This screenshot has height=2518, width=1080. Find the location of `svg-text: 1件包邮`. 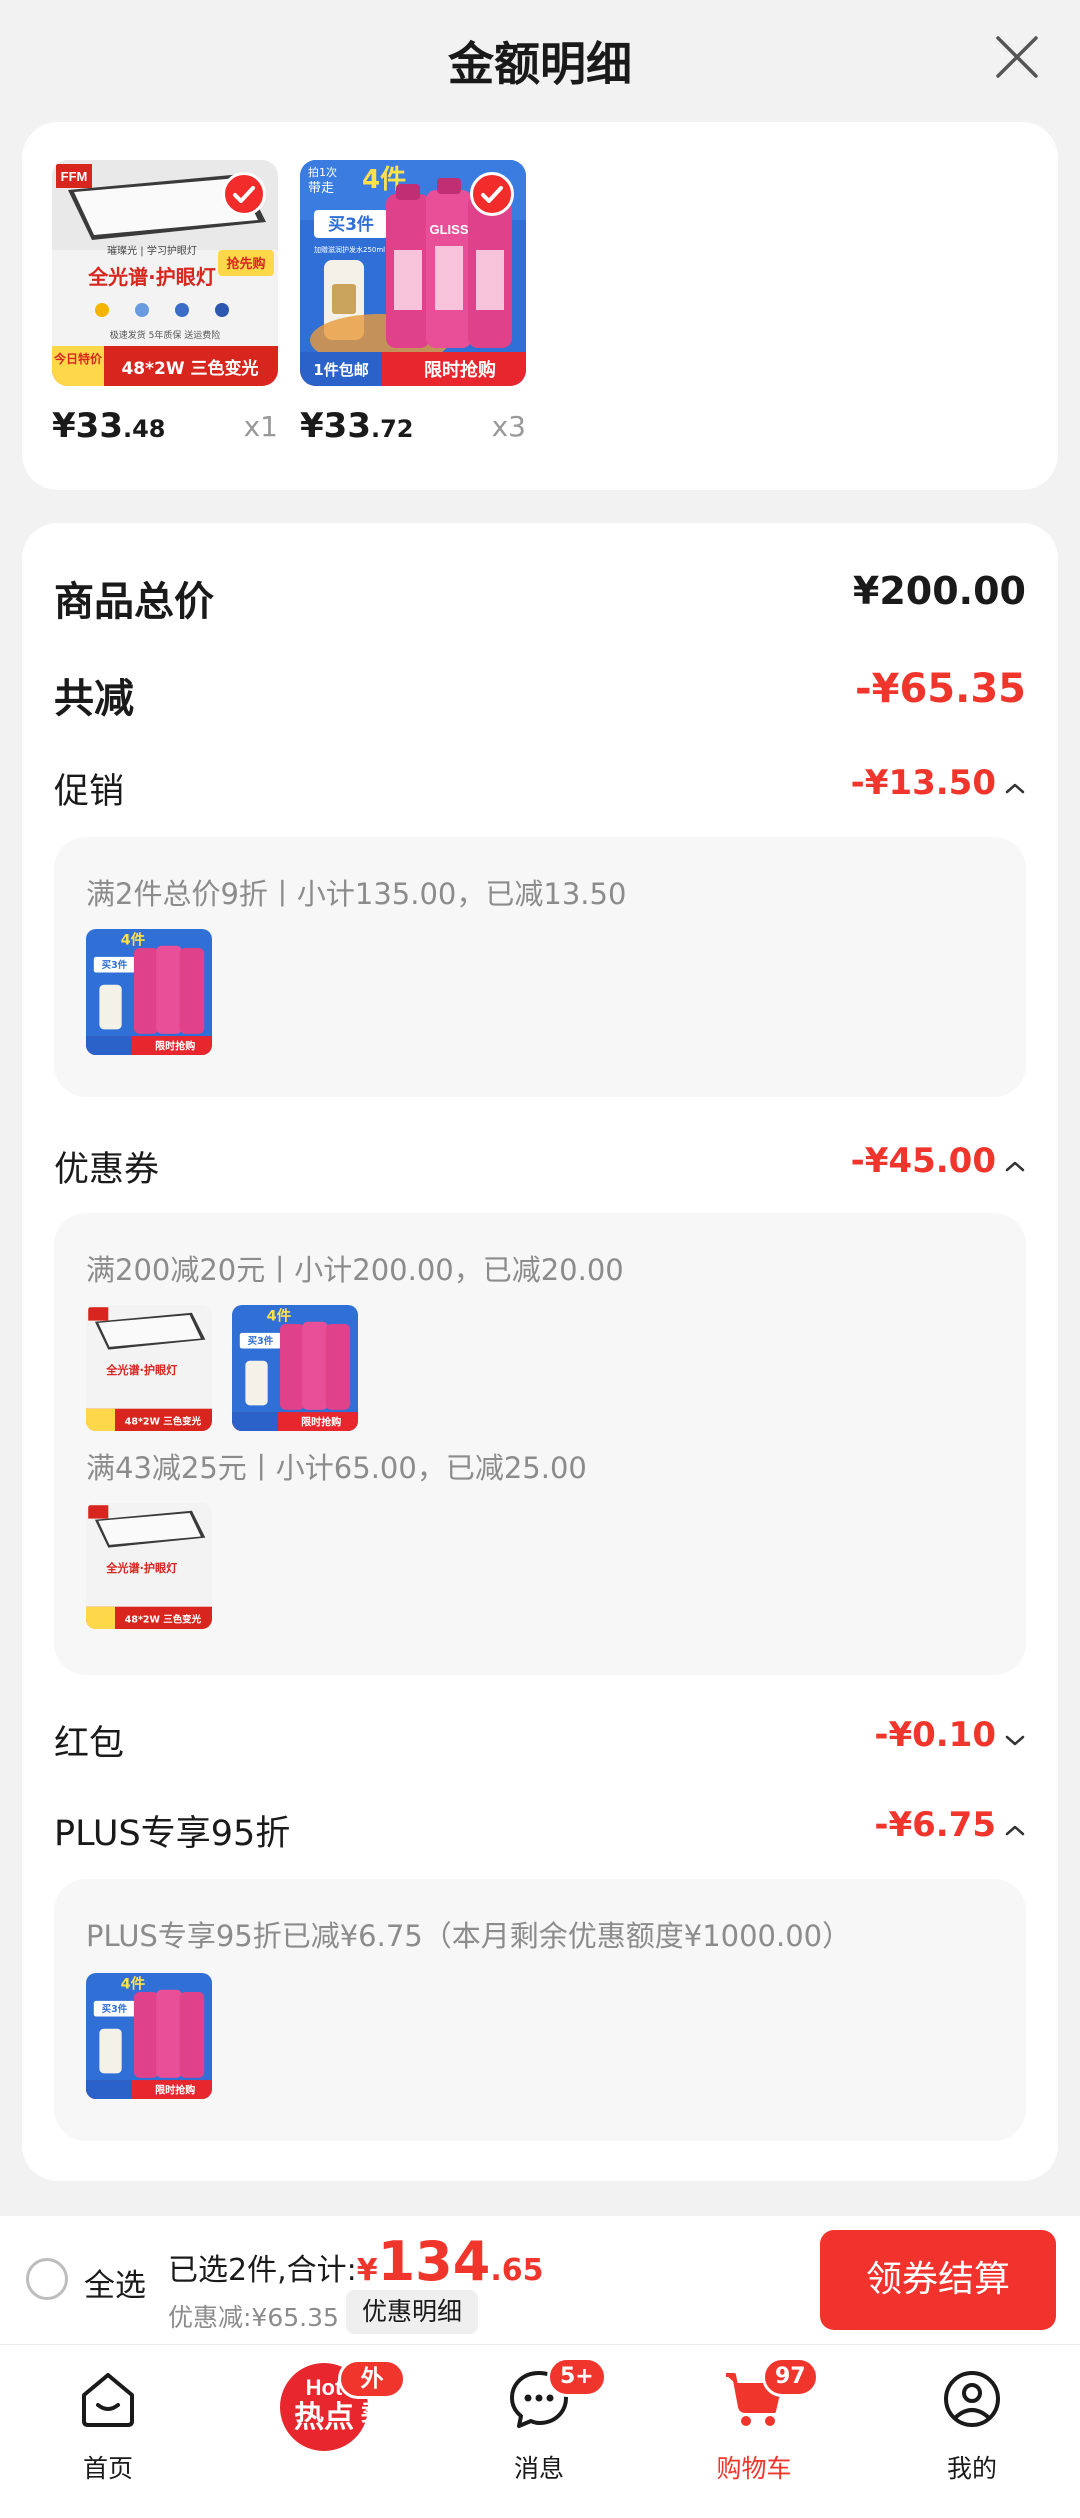

svg-text: 1件包邮 is located at coordinates (340, 370).